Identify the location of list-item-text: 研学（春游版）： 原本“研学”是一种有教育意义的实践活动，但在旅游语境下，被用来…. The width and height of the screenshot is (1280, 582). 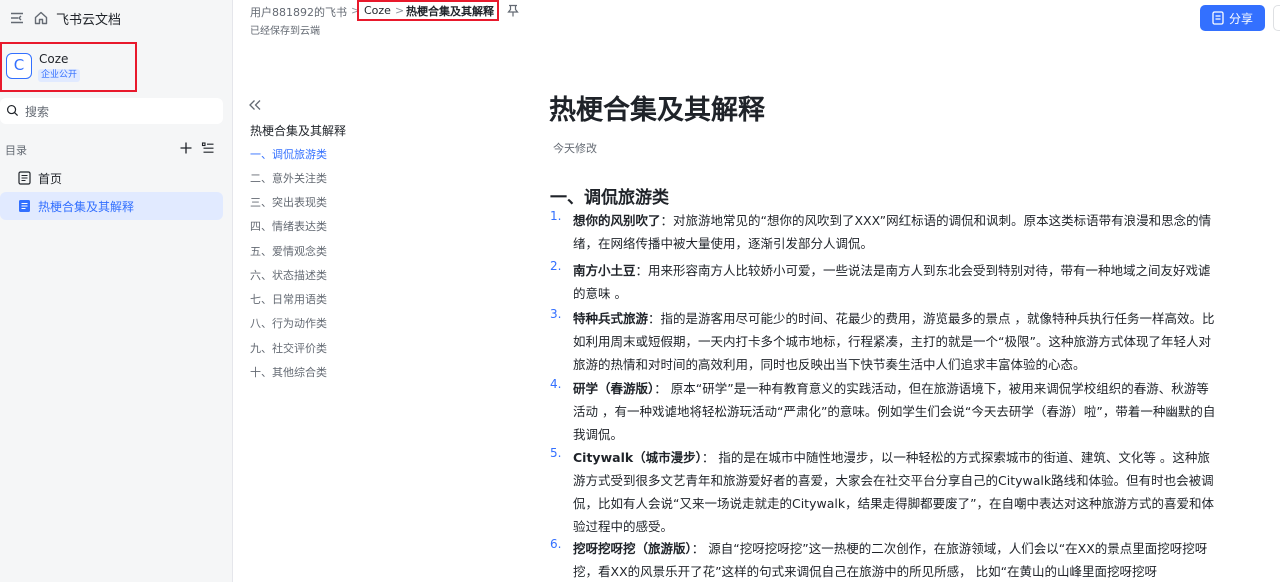
(895, 411).